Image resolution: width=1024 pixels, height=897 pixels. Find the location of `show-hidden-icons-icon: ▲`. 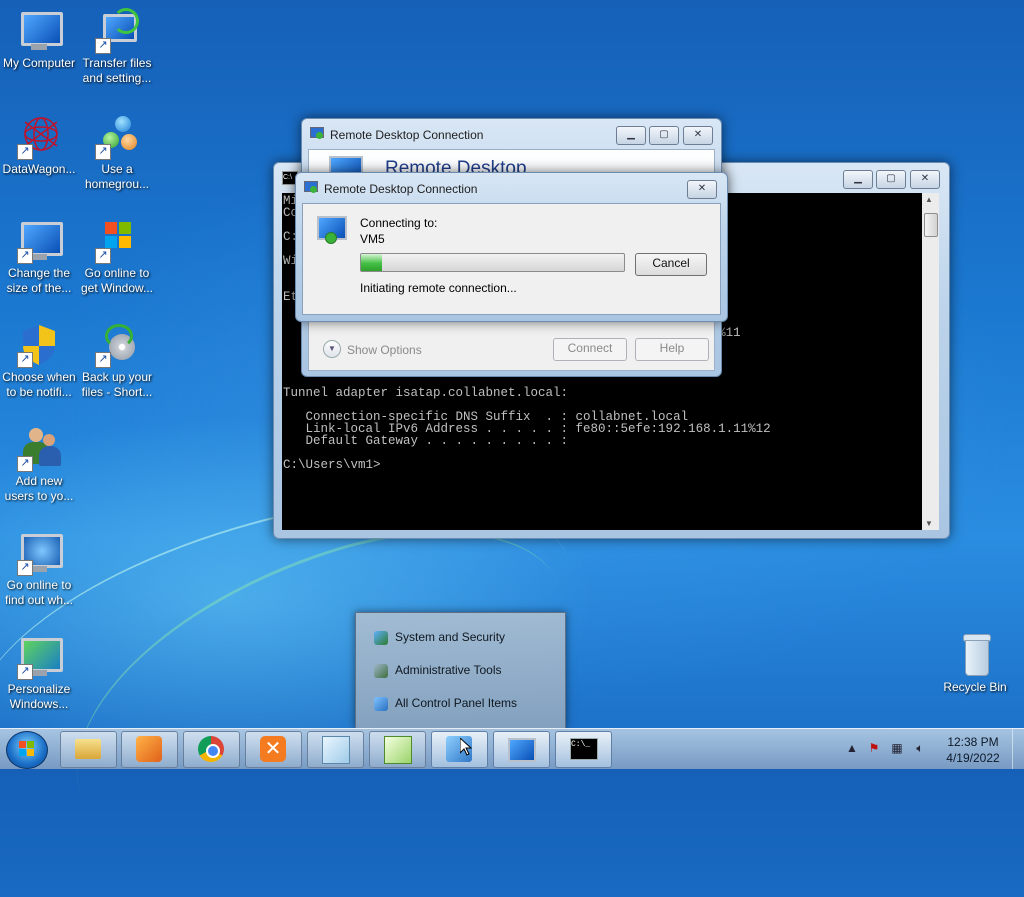

show-hidden-icons-icon: ▲ is located at coordinates (852, 748).